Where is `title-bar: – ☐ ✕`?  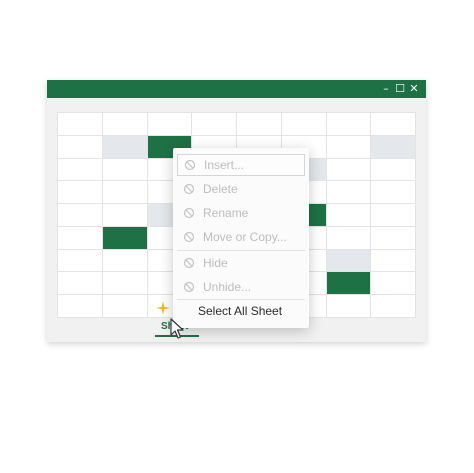
title-bar: – ☐ ✕ is located at coordinates (236, 89).